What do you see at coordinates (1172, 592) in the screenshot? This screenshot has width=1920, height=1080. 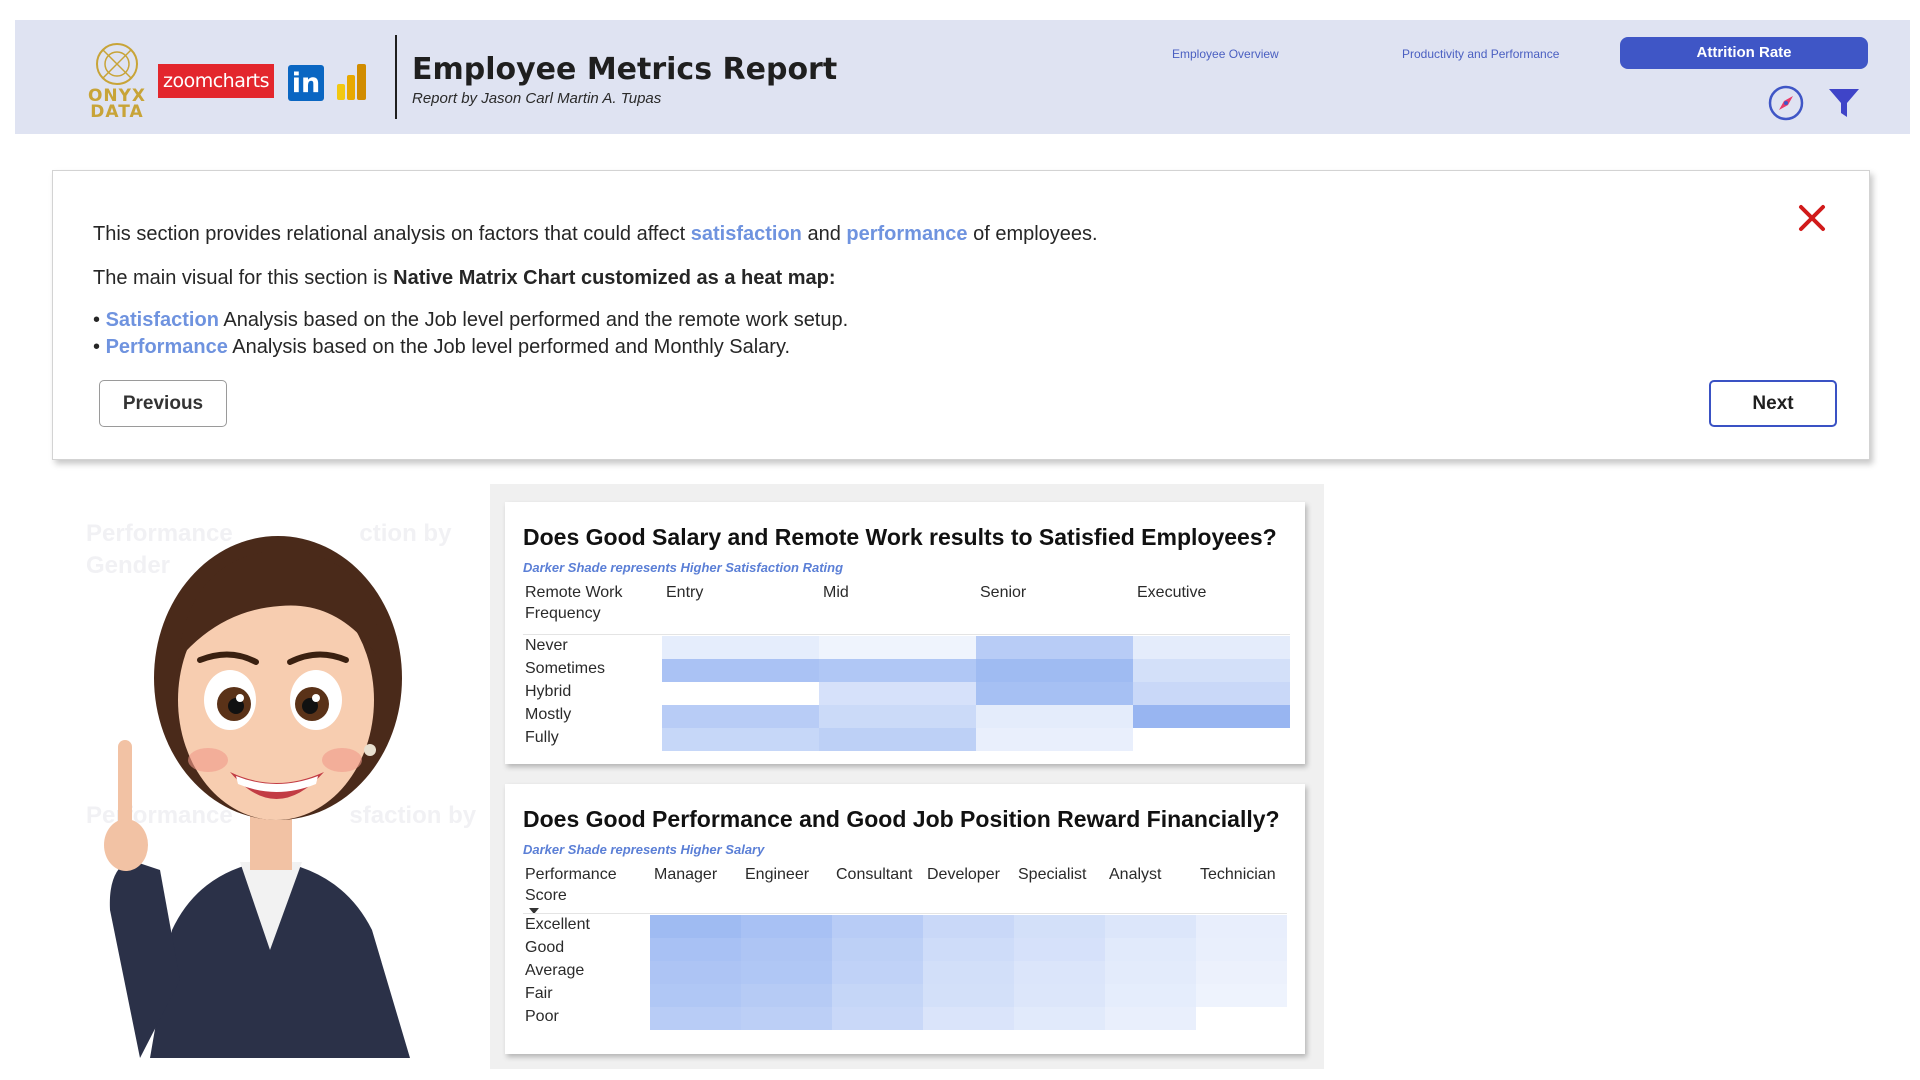 I see `heatmap-1-column-header: Executive` at bounding box center [1172, 592].